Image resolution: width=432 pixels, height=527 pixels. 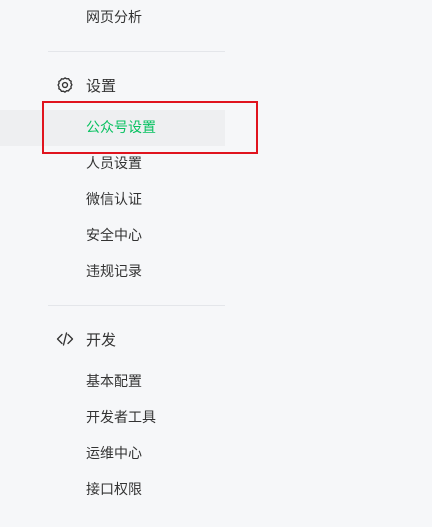 I want to click on menu-item-security-center: 安全中心, so click(x=112, y=236).